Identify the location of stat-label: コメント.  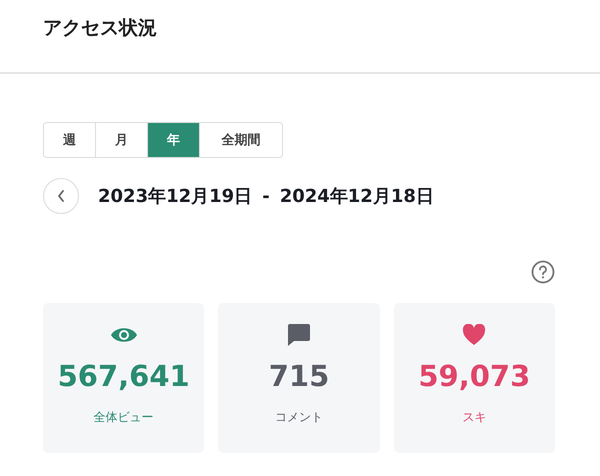
(298, 417).